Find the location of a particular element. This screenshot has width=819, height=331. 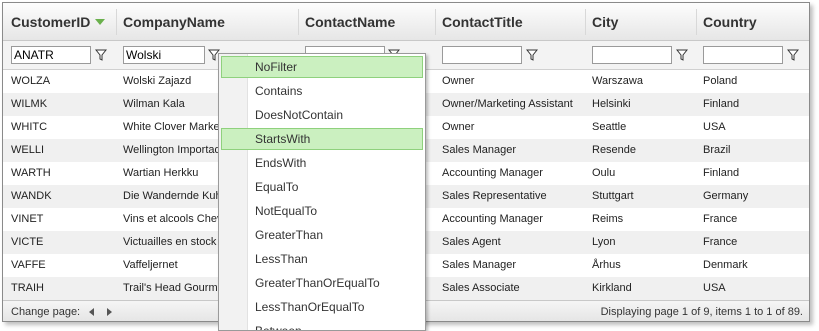

filter-input-companyname is located at coordinates (164, 55).